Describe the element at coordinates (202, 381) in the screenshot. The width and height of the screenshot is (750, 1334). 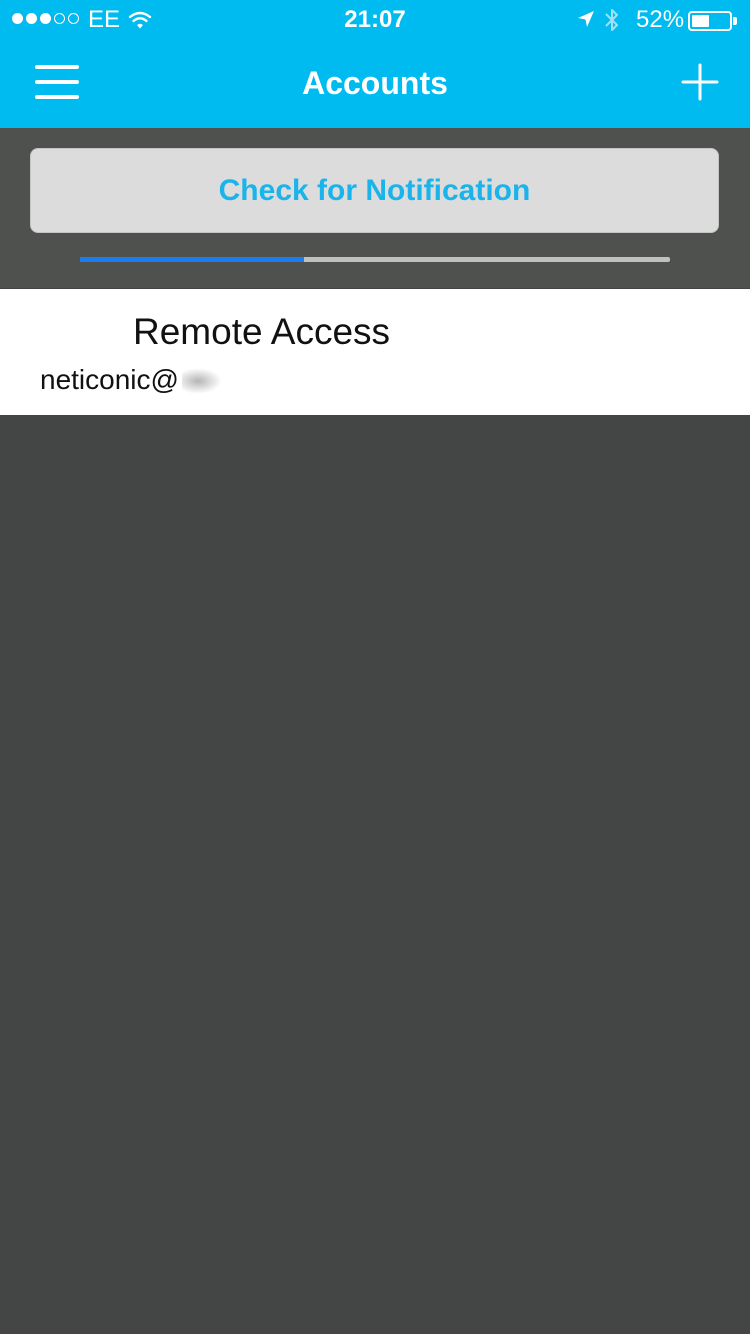
I see `redacted-email-blur` at that location.